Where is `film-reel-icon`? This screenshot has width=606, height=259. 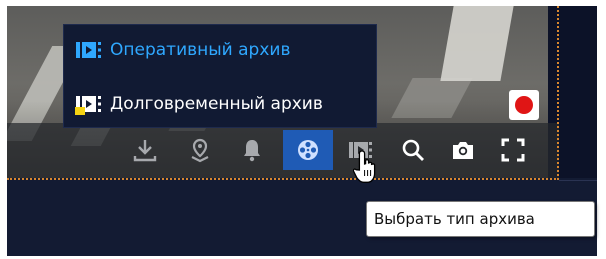 film-reel-icon is located at coordinates (308, 150).